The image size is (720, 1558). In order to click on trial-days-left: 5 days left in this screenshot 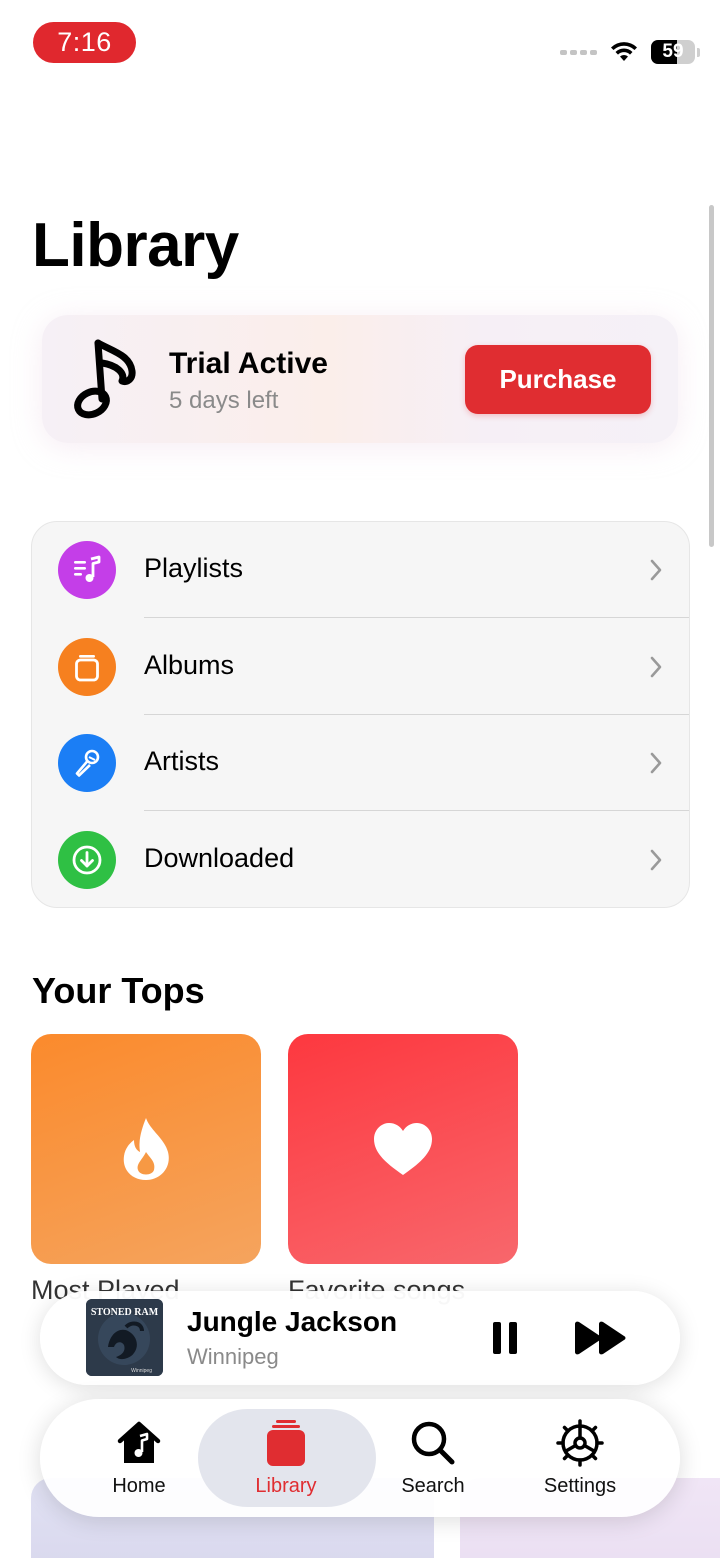, I will do `click(224, 400)`.